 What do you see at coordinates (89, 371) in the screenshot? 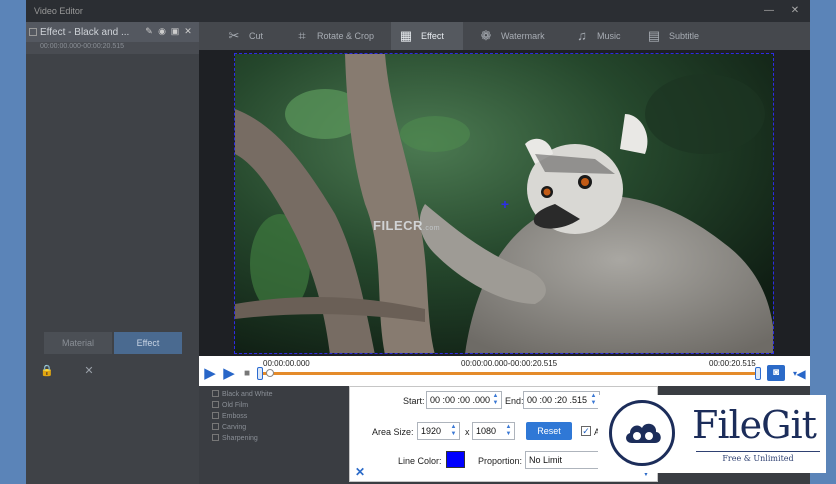
I see `clear-icon: ✕` at bounding box center [89, 371].